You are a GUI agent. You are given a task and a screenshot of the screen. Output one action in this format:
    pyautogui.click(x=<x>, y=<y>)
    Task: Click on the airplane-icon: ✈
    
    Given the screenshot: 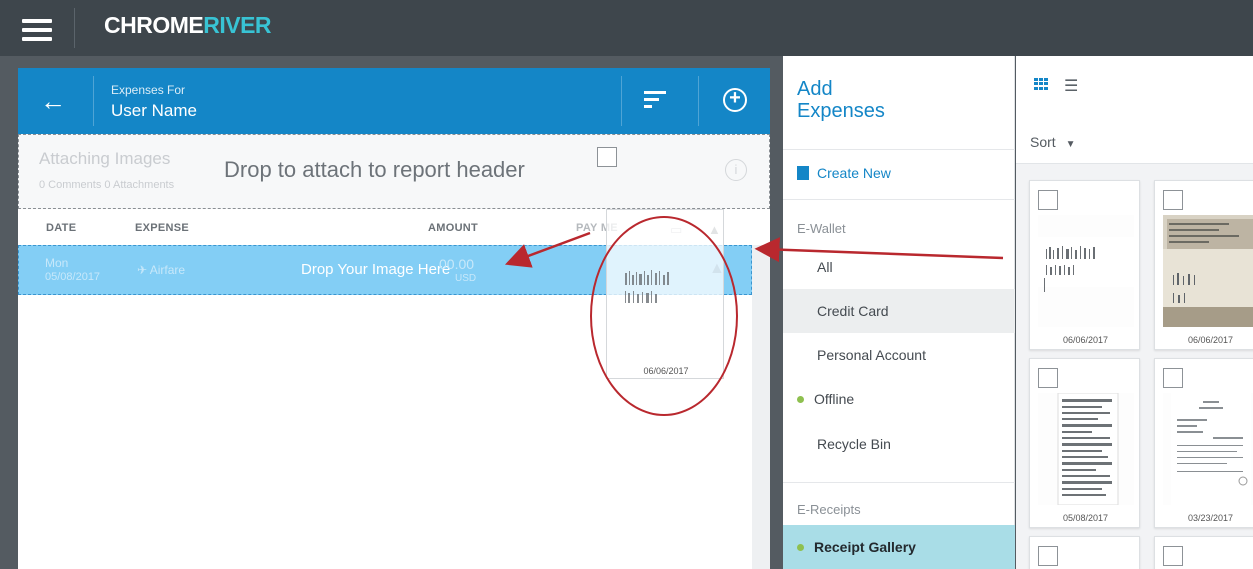 What is the action you would take?
    pyautogui.click(x=143, y=270)
    